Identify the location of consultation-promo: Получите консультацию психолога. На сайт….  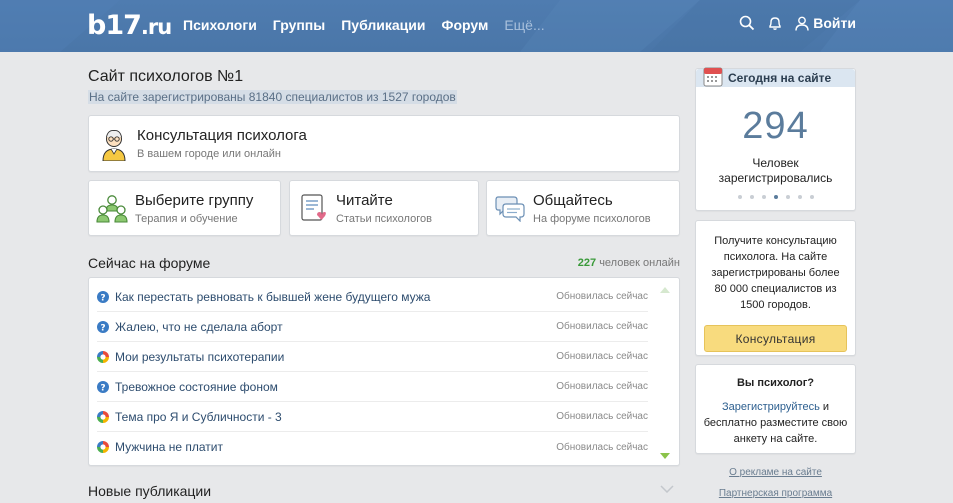
(775, 288).